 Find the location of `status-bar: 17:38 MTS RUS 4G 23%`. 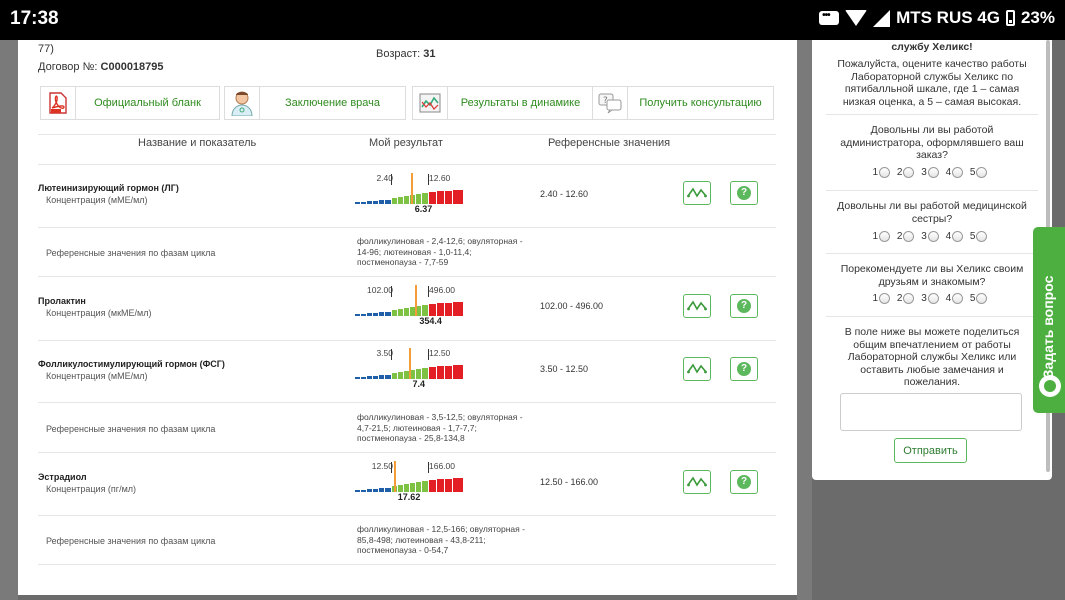

status-bar: 17:38 MTS RUS 4G 23% is located at coordinates (532, 20).